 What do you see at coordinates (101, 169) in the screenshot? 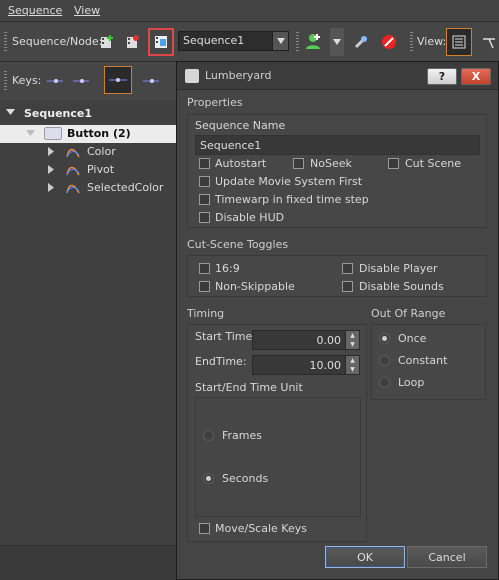
I see `track-label: Pivot` at bounding box center [101, 169].